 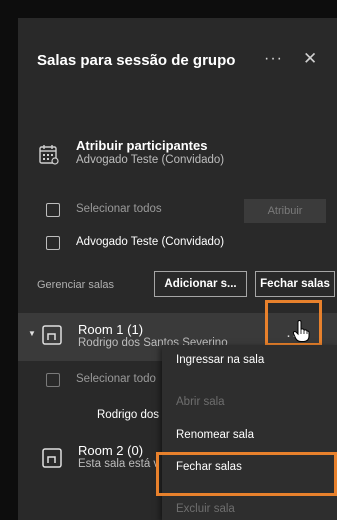 What do you see at coordinates (116, 379) in the screenshot?
I see `room-1-select-all-label: Selecionar todo` at bounding box center [116, 379].